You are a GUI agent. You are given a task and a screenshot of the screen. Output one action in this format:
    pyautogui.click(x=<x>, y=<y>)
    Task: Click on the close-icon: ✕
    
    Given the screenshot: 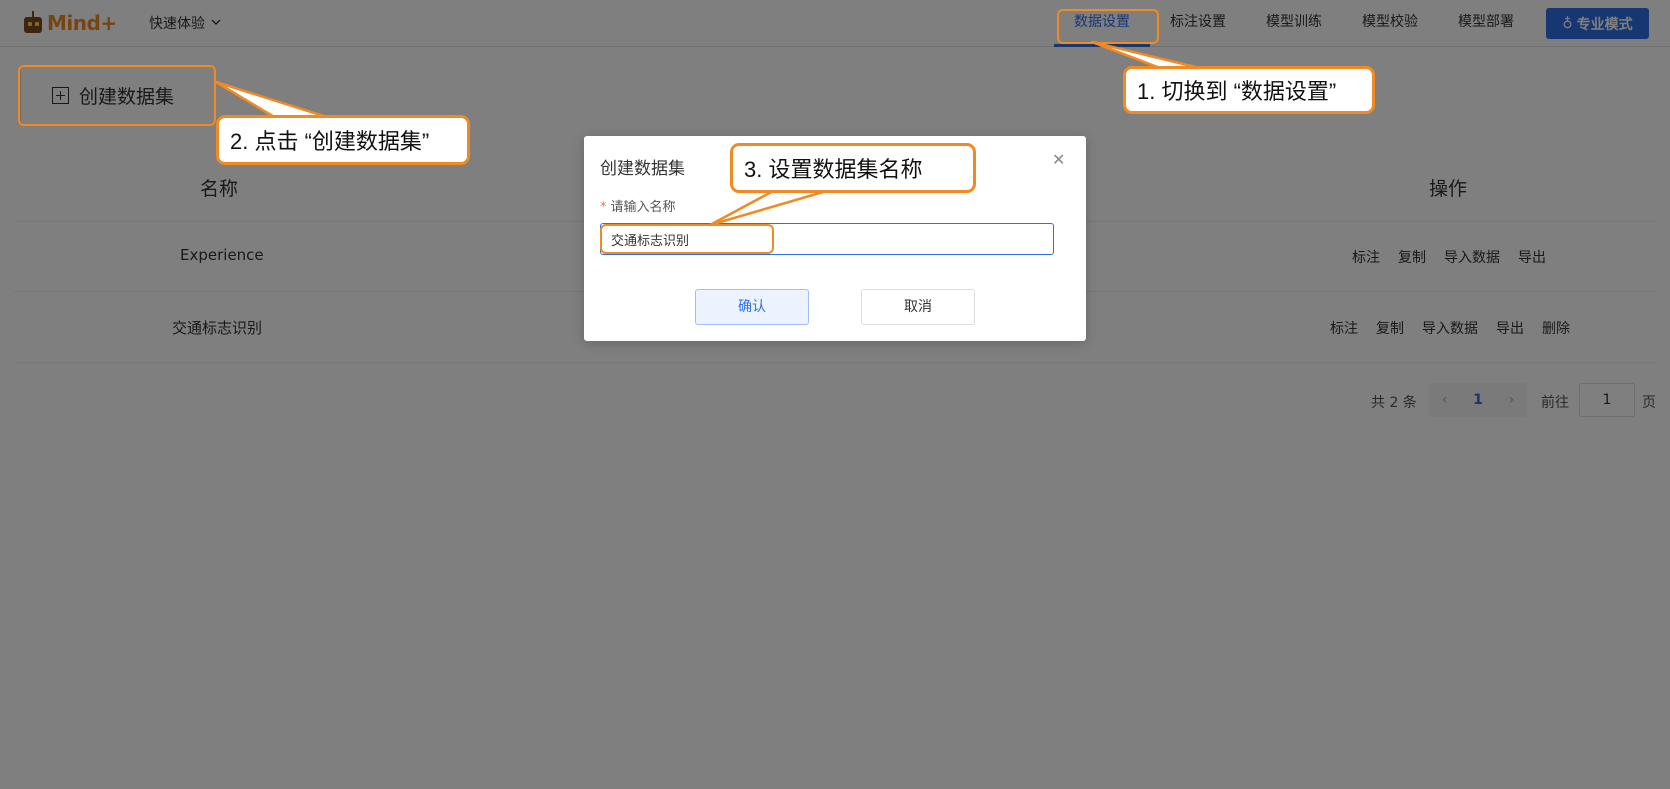 What is the action you would take?
    pyautogui.click(x=1058, y=159)
    